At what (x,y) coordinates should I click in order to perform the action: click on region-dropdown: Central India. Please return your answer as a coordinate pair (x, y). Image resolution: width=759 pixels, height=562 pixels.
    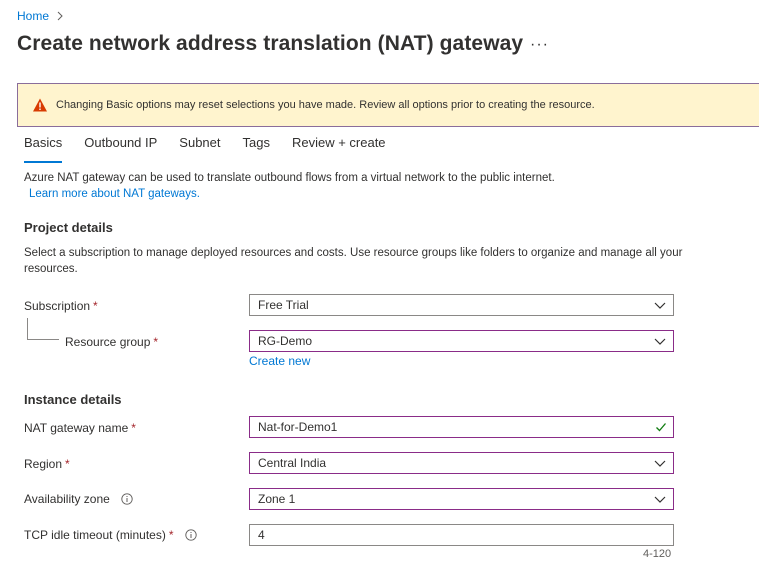
    Looking at the image, I should click on (461, 463).